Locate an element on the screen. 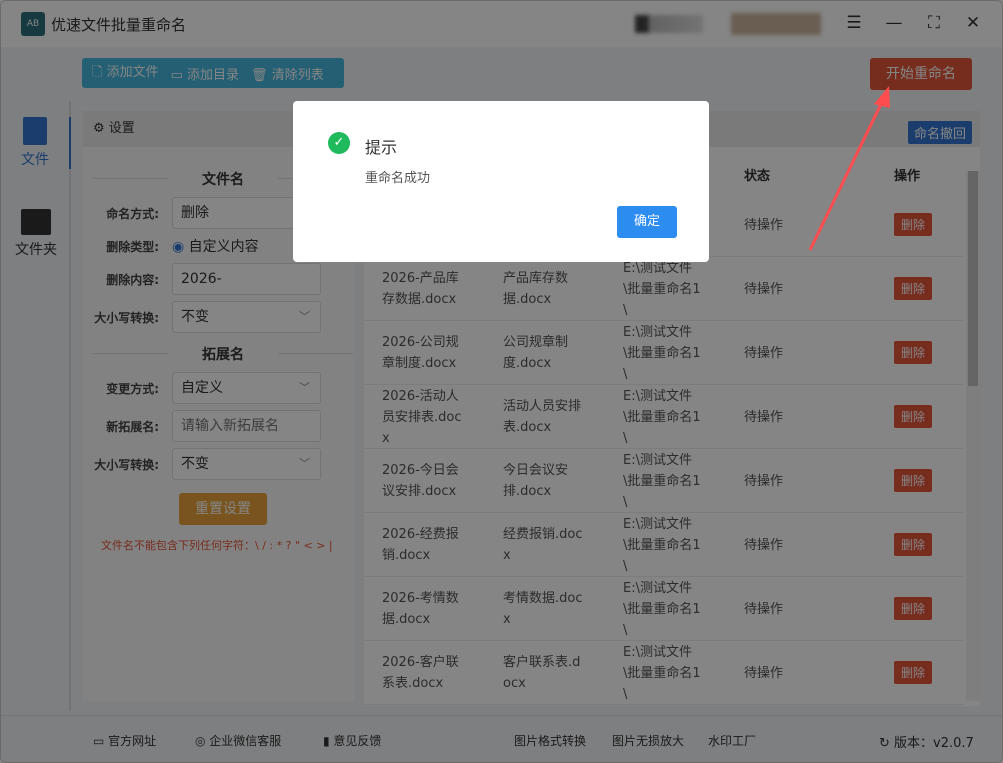 The height and width of the screenshot is (763, 1003). dialog-title: 提示 is located at coordinates (381, 147).